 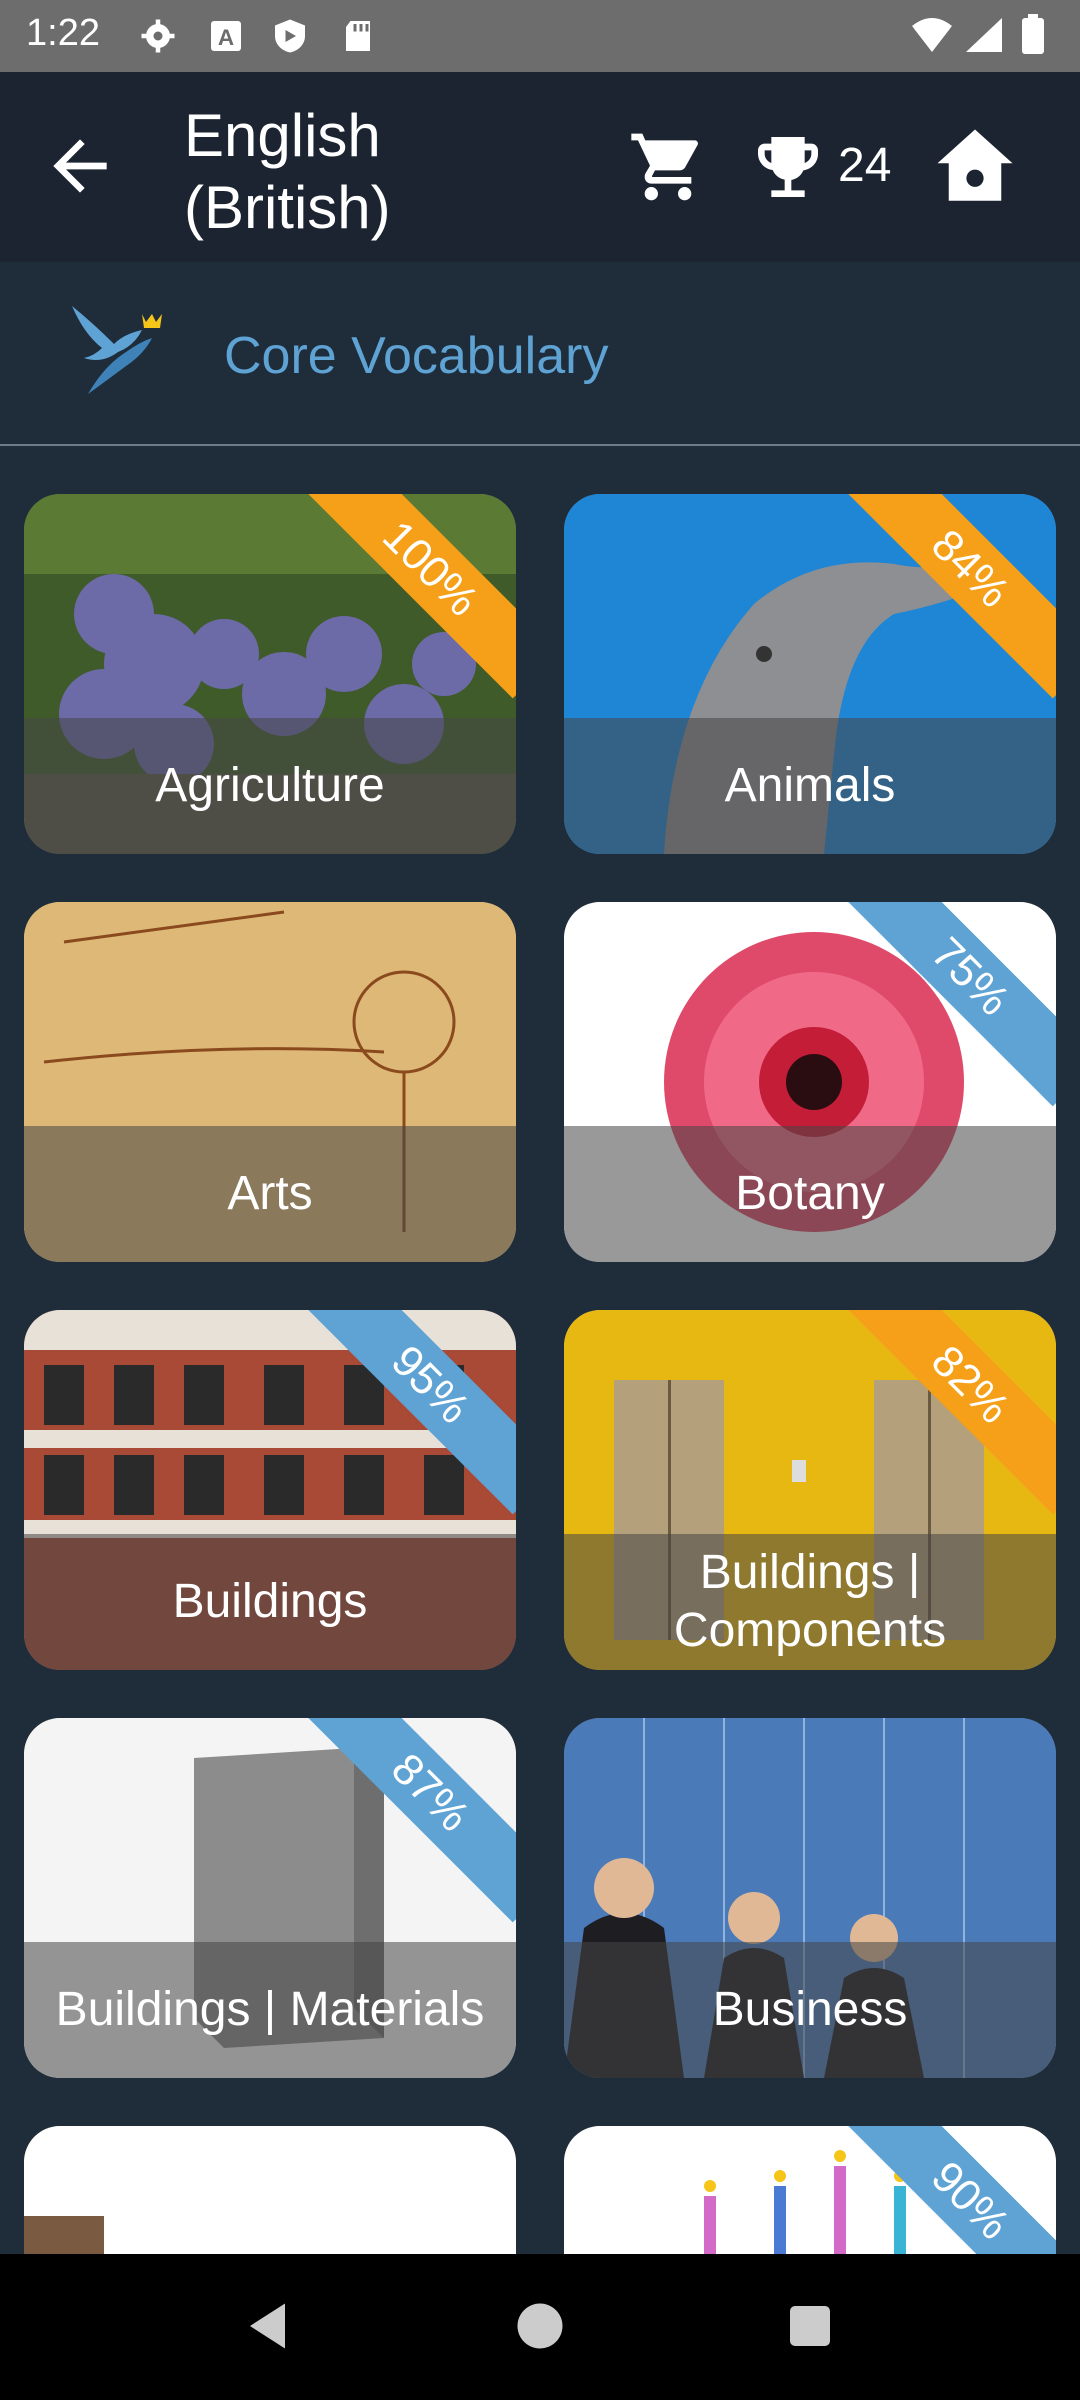 I want to click on status-time: 1:22, so click(x=63, y=33).